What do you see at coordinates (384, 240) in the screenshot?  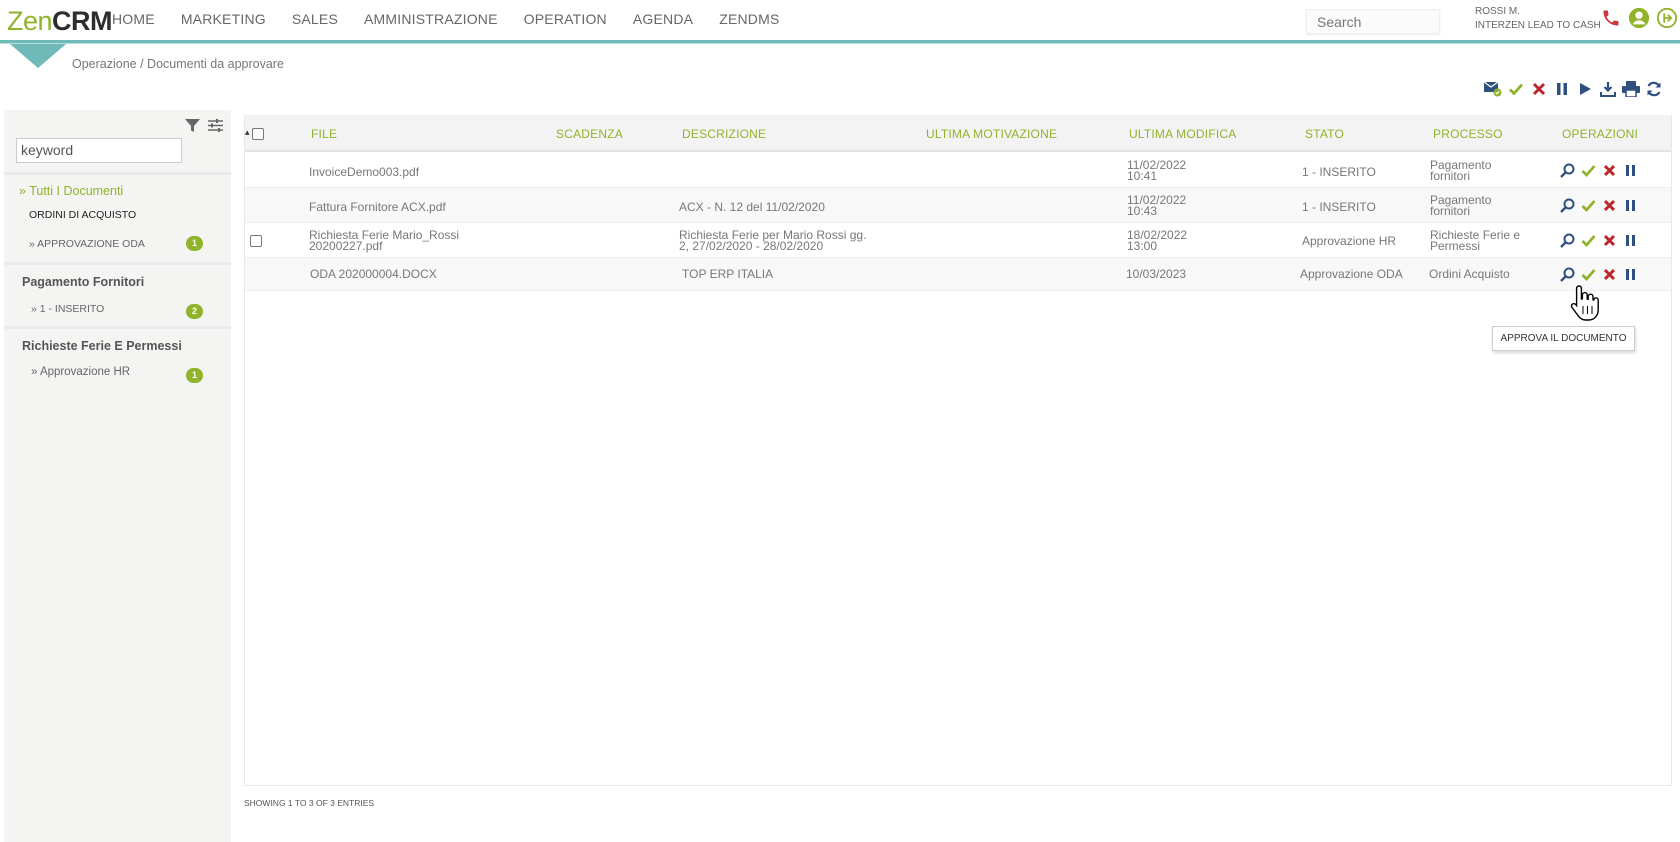 I see `row-file: Richiesta Ferie Mario_Rossi 20200227.pdf` at bounding box center [384, 240].